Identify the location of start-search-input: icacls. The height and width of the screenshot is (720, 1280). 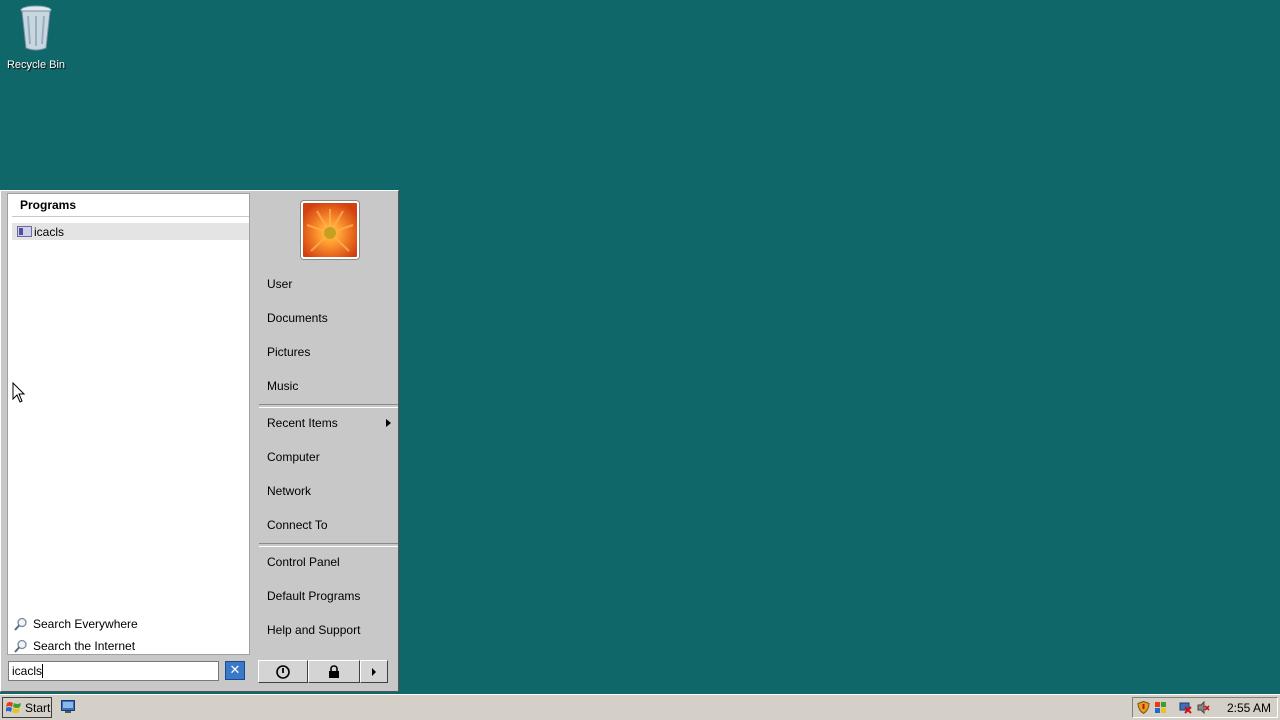
(113, 671).